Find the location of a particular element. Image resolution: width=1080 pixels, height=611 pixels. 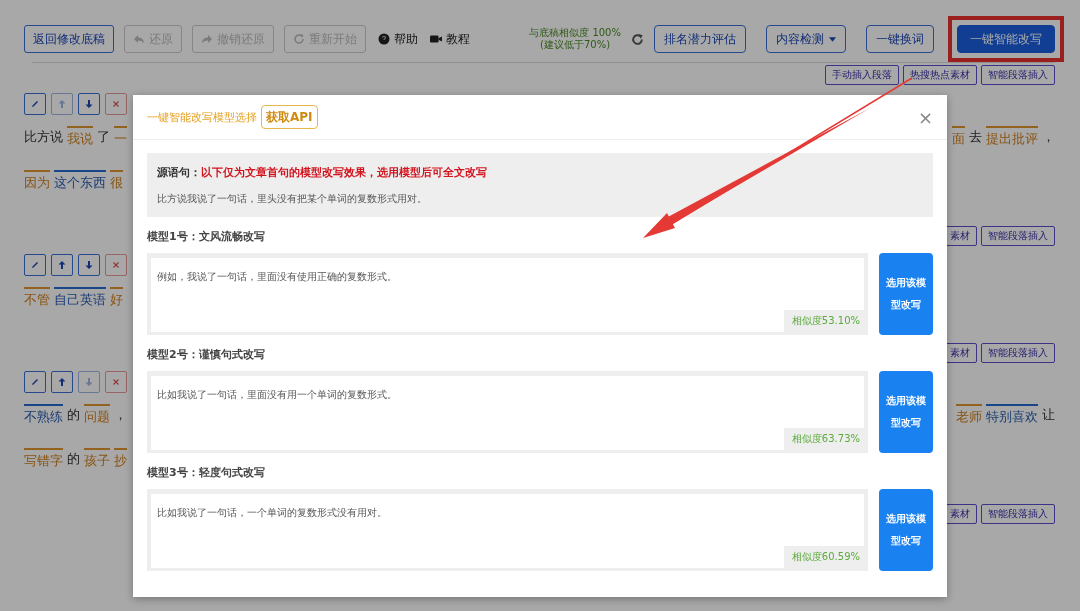

toolbar-button: 排名潜力评估 is located at coordinates (700, 39).